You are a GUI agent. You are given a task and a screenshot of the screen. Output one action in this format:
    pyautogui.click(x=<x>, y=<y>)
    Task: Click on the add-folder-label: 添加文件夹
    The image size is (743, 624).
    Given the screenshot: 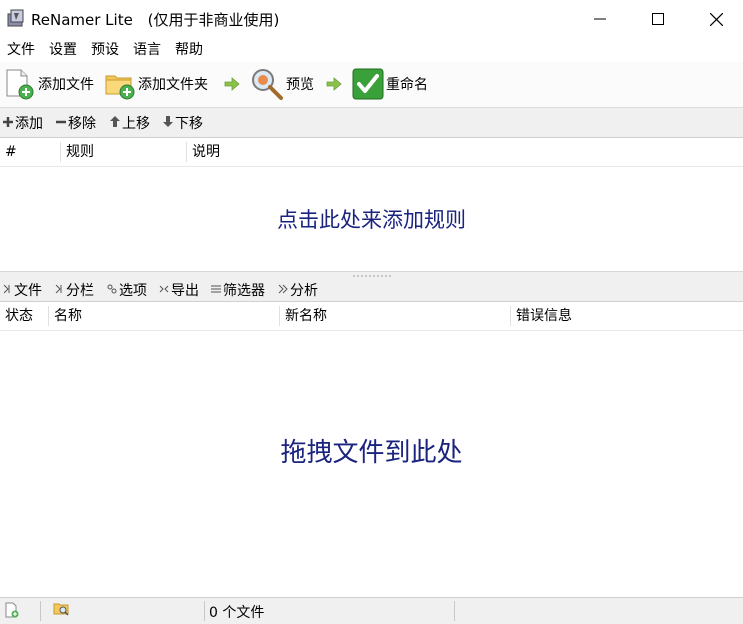 What is the action you would take?
    pyautogui.click(x=173, y=85)
    